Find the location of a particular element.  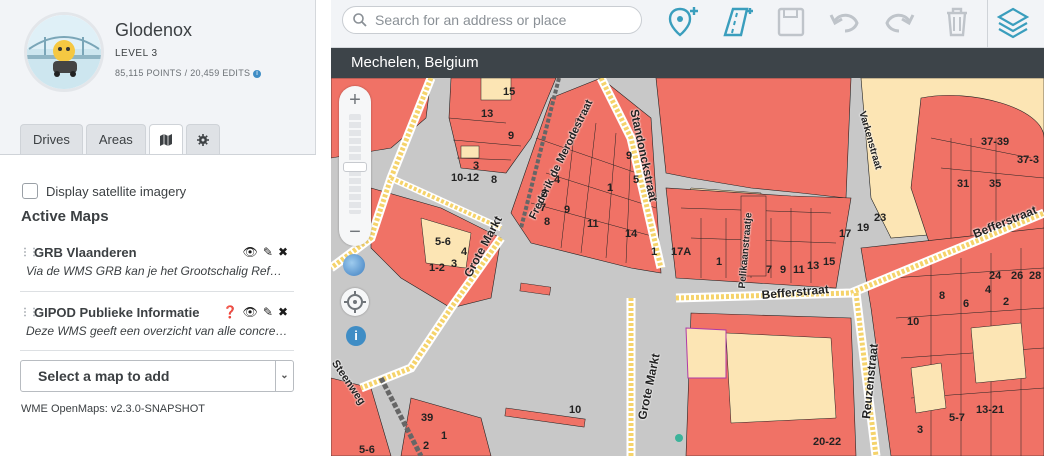

save-icon is located at coordinates (791, 22).